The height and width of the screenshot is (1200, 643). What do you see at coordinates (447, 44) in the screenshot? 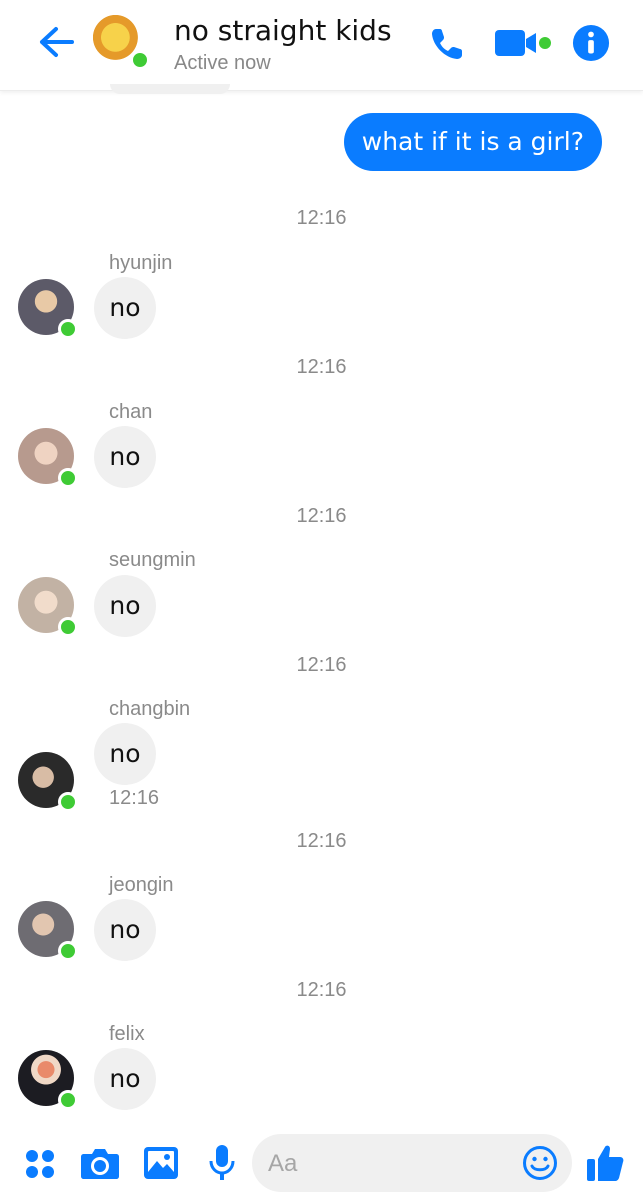
I see `phone-call-icon` at bounding box center [447, 44].